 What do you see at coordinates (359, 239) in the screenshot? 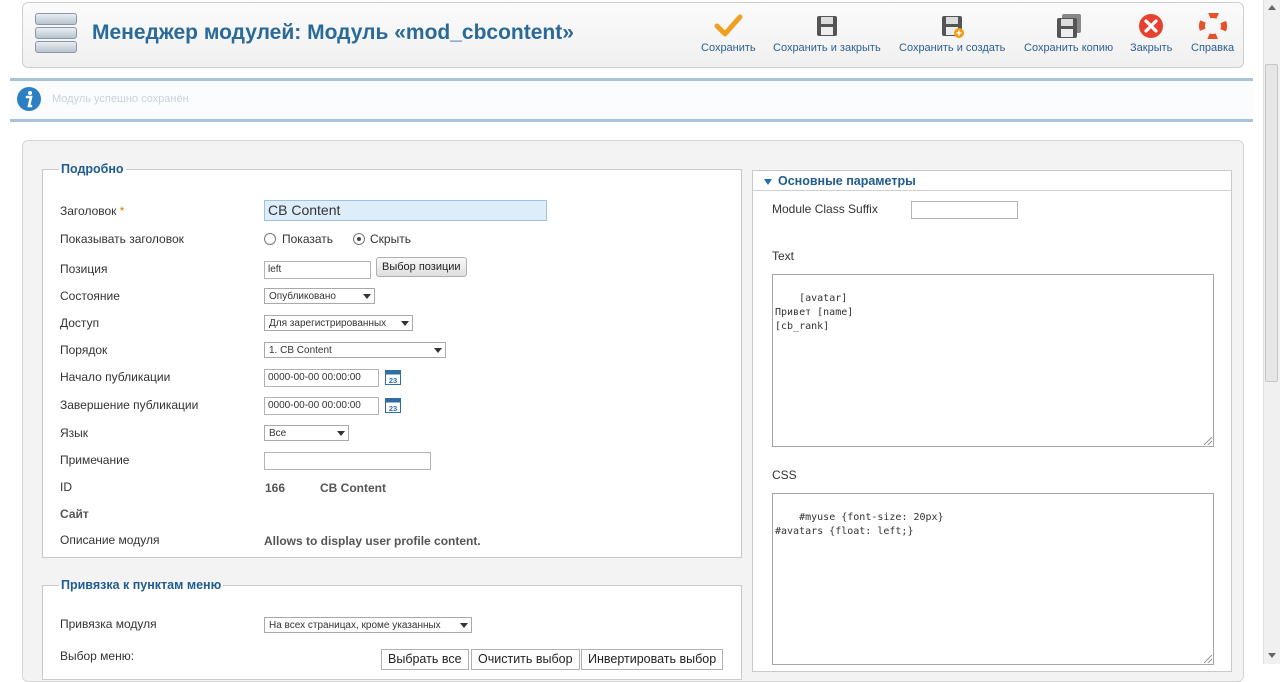
I see `show-title-radio-hide` at bounding box center [359, 239].